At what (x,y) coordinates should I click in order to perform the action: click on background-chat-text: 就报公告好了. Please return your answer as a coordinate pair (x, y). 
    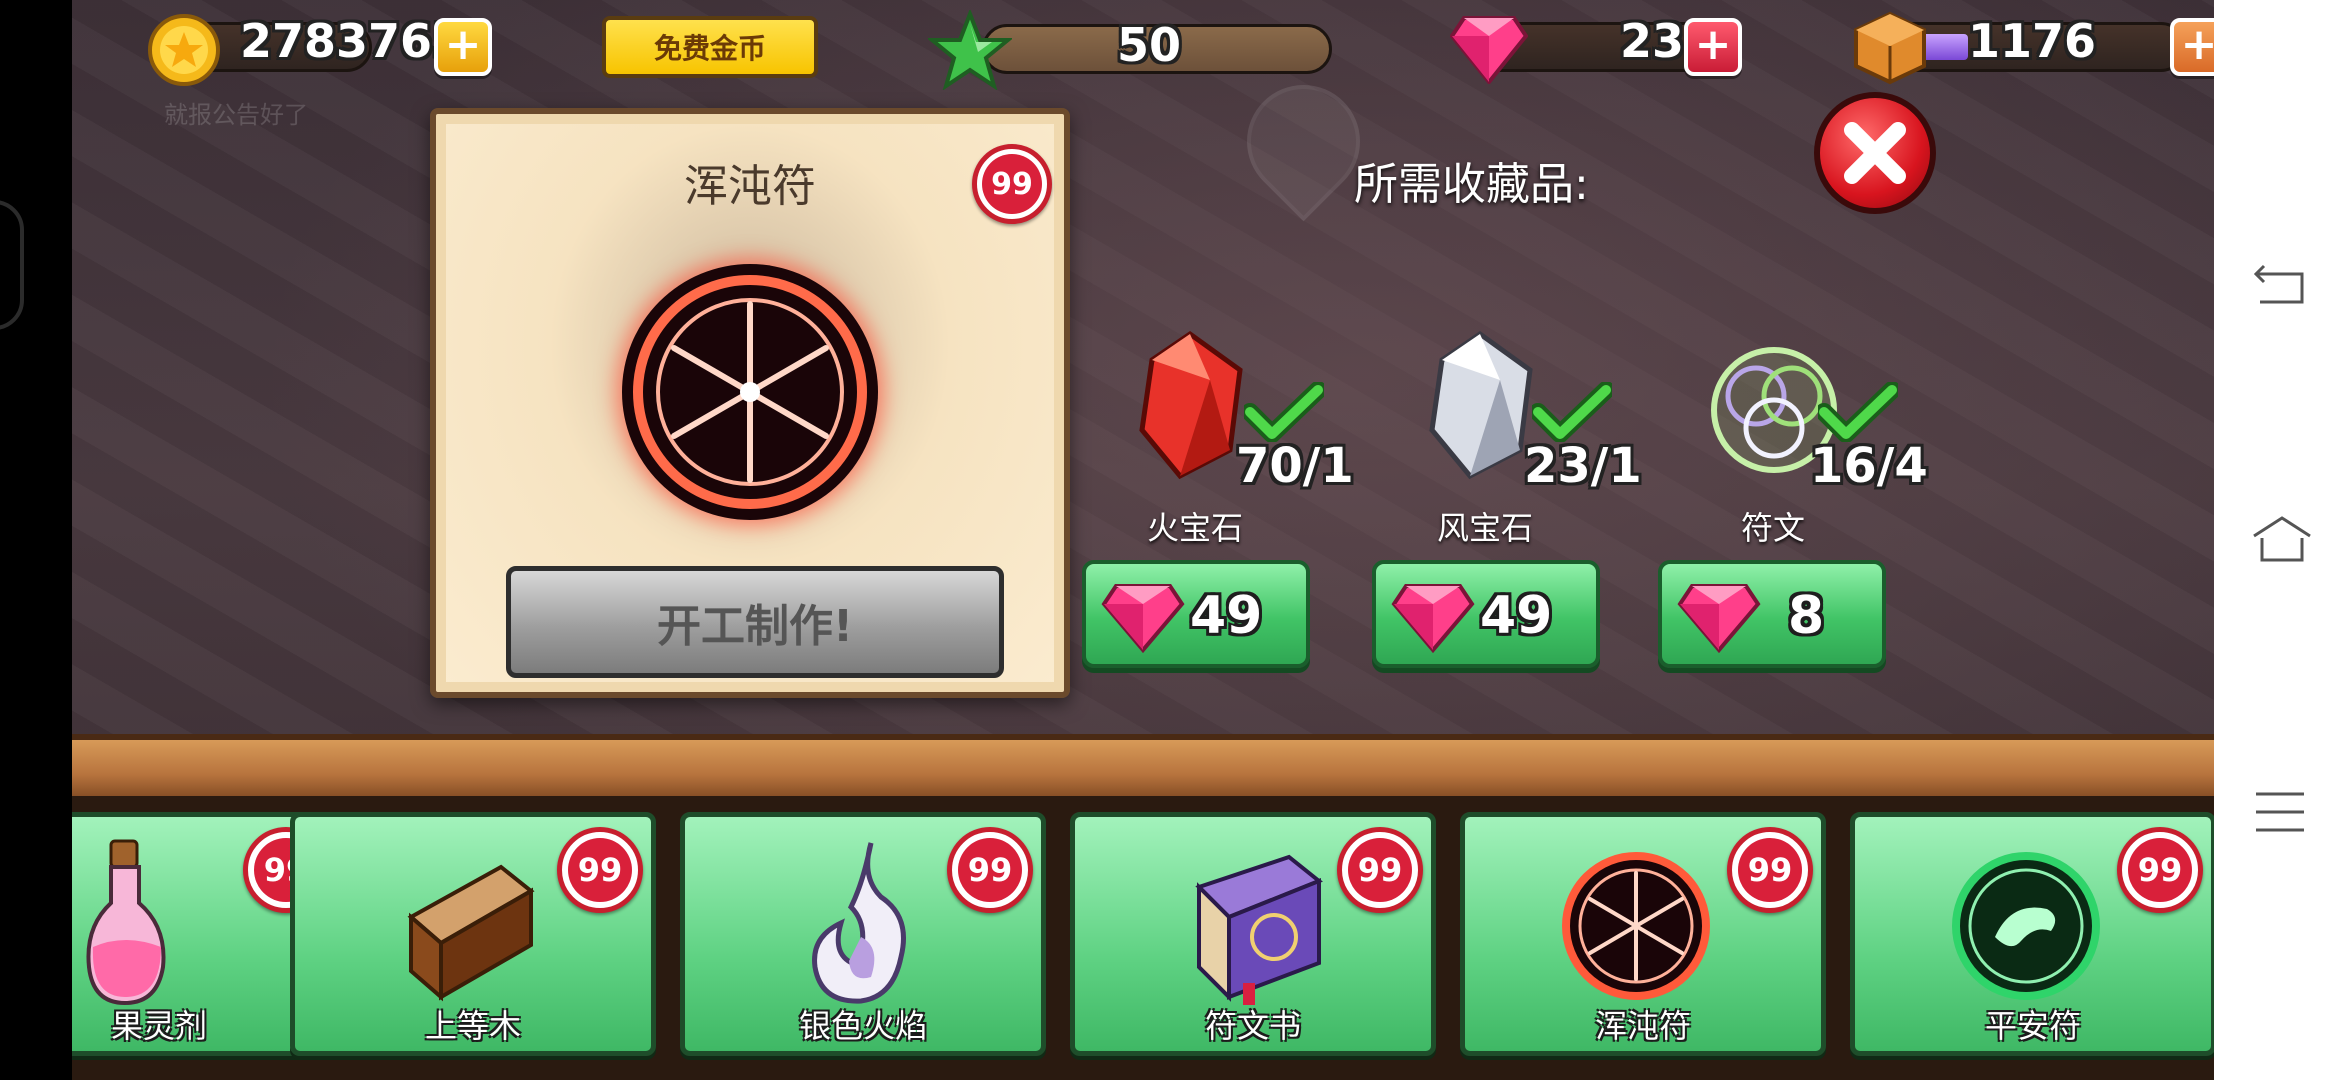
    Looking at the image, I should click on (236, 115).